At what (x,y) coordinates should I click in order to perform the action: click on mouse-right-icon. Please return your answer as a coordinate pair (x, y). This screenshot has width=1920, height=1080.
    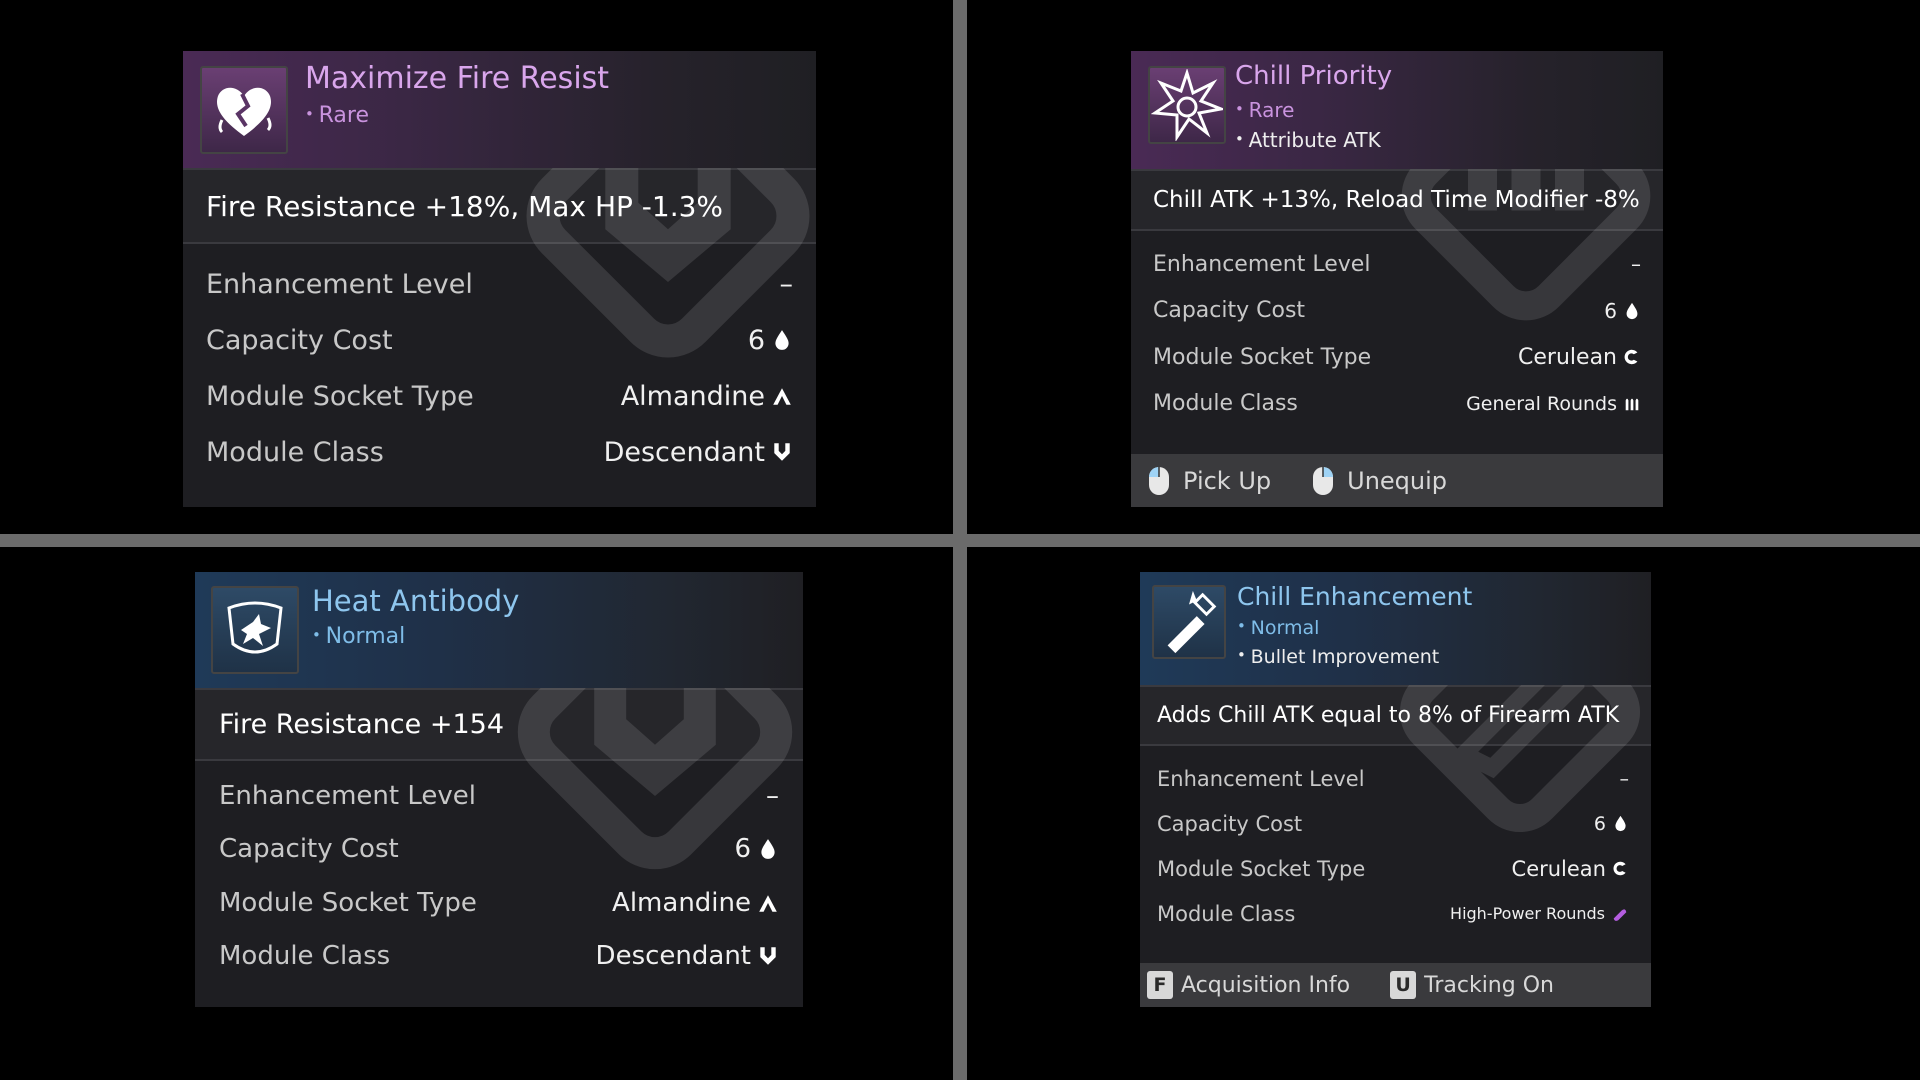
    Looking at the image, I should click on (1323, 480).